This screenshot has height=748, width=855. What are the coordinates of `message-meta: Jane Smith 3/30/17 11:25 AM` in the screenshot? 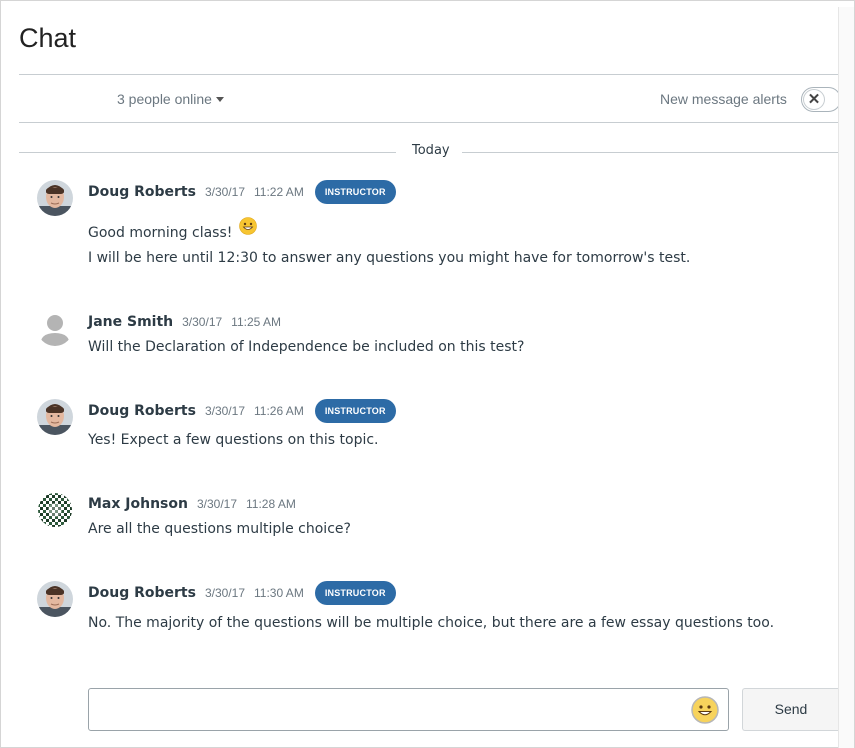 It's located at (189, 322).